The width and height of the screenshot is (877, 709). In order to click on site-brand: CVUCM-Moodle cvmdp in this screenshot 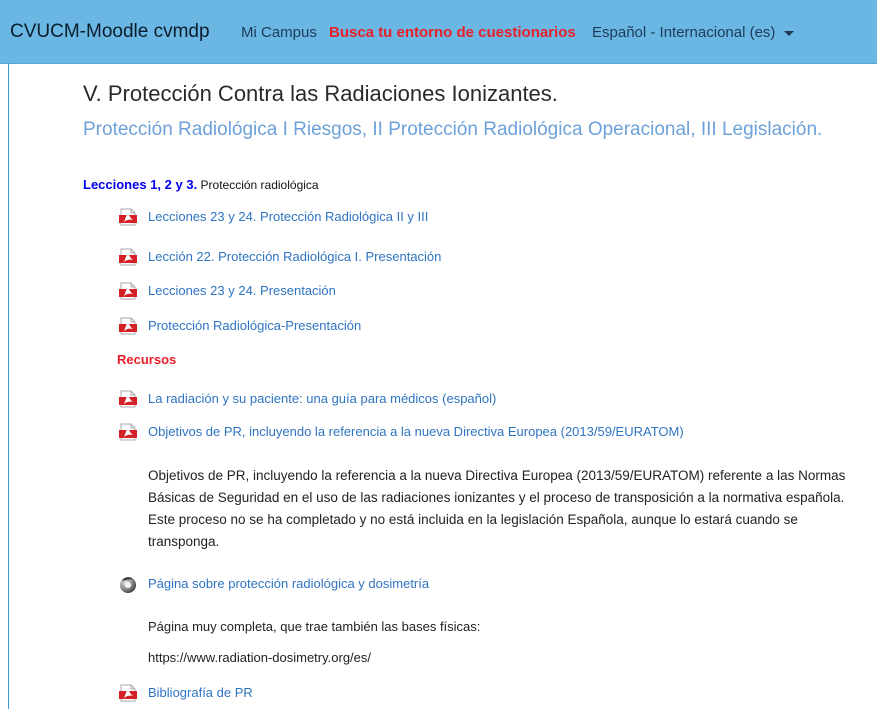, I will do `click(110, 32)`.